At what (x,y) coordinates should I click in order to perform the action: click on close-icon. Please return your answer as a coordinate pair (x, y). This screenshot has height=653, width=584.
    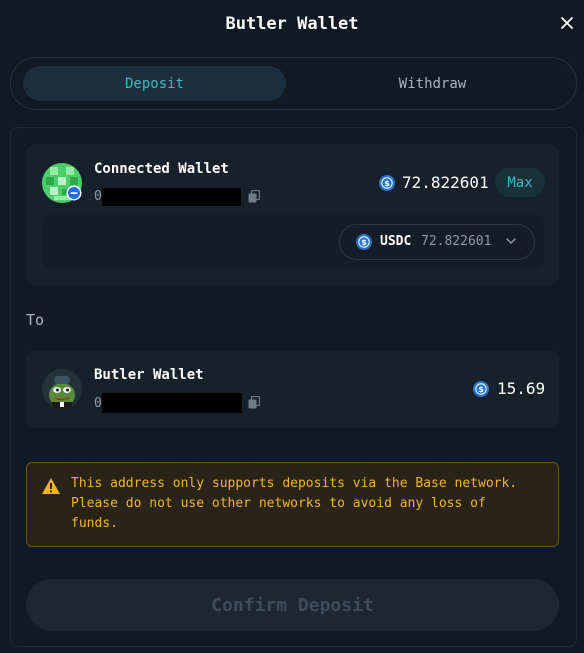
    Looking at the image, I should click on (567, 23).